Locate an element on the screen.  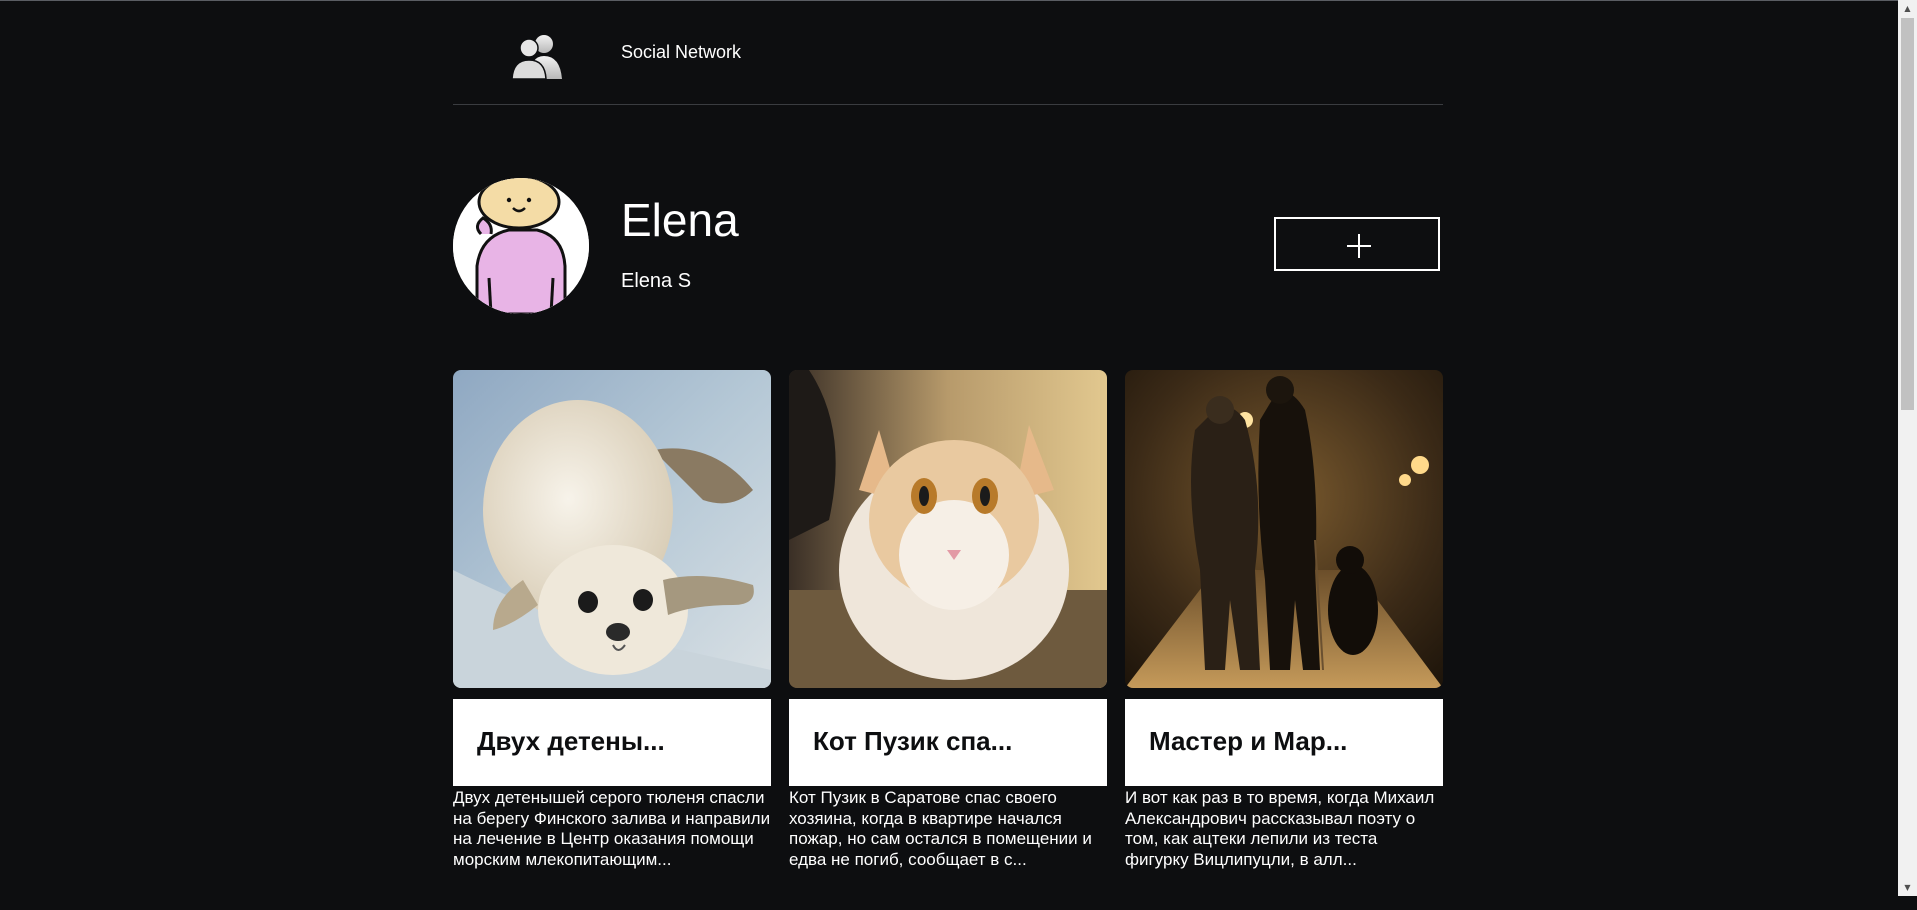
night-street-photo is located at coordinates (1284, 529).